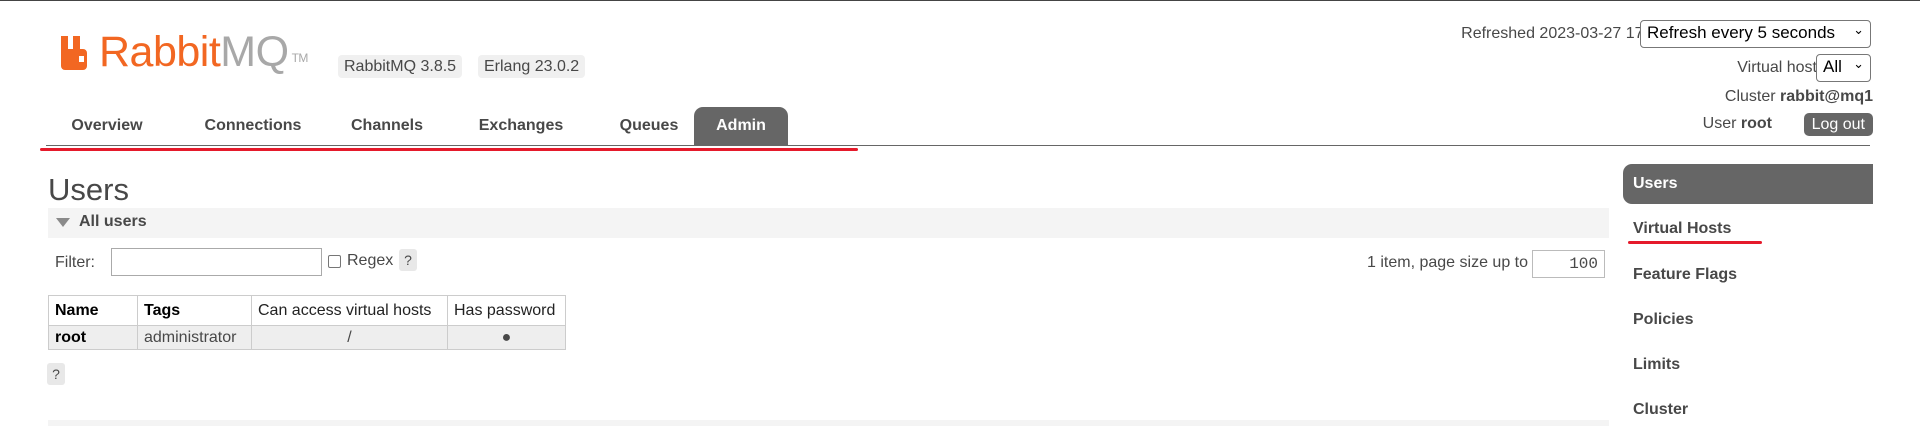 This screenshot has width=1920, height=430. Describe the element at coordinates (1748, 365) in the screenshot. I see `sidebar-item-limits: Limits` at that location.